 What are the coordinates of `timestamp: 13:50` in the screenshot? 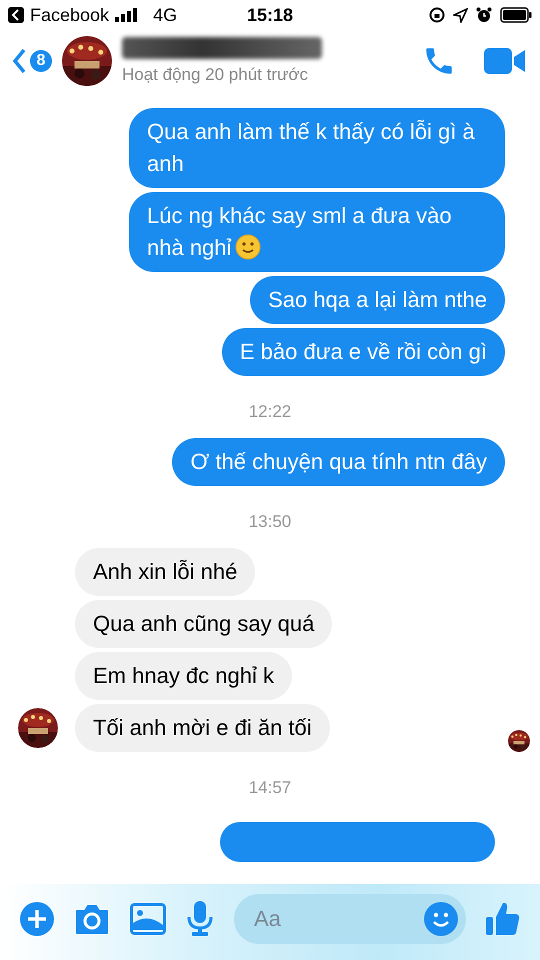 It's located at (270, 522).